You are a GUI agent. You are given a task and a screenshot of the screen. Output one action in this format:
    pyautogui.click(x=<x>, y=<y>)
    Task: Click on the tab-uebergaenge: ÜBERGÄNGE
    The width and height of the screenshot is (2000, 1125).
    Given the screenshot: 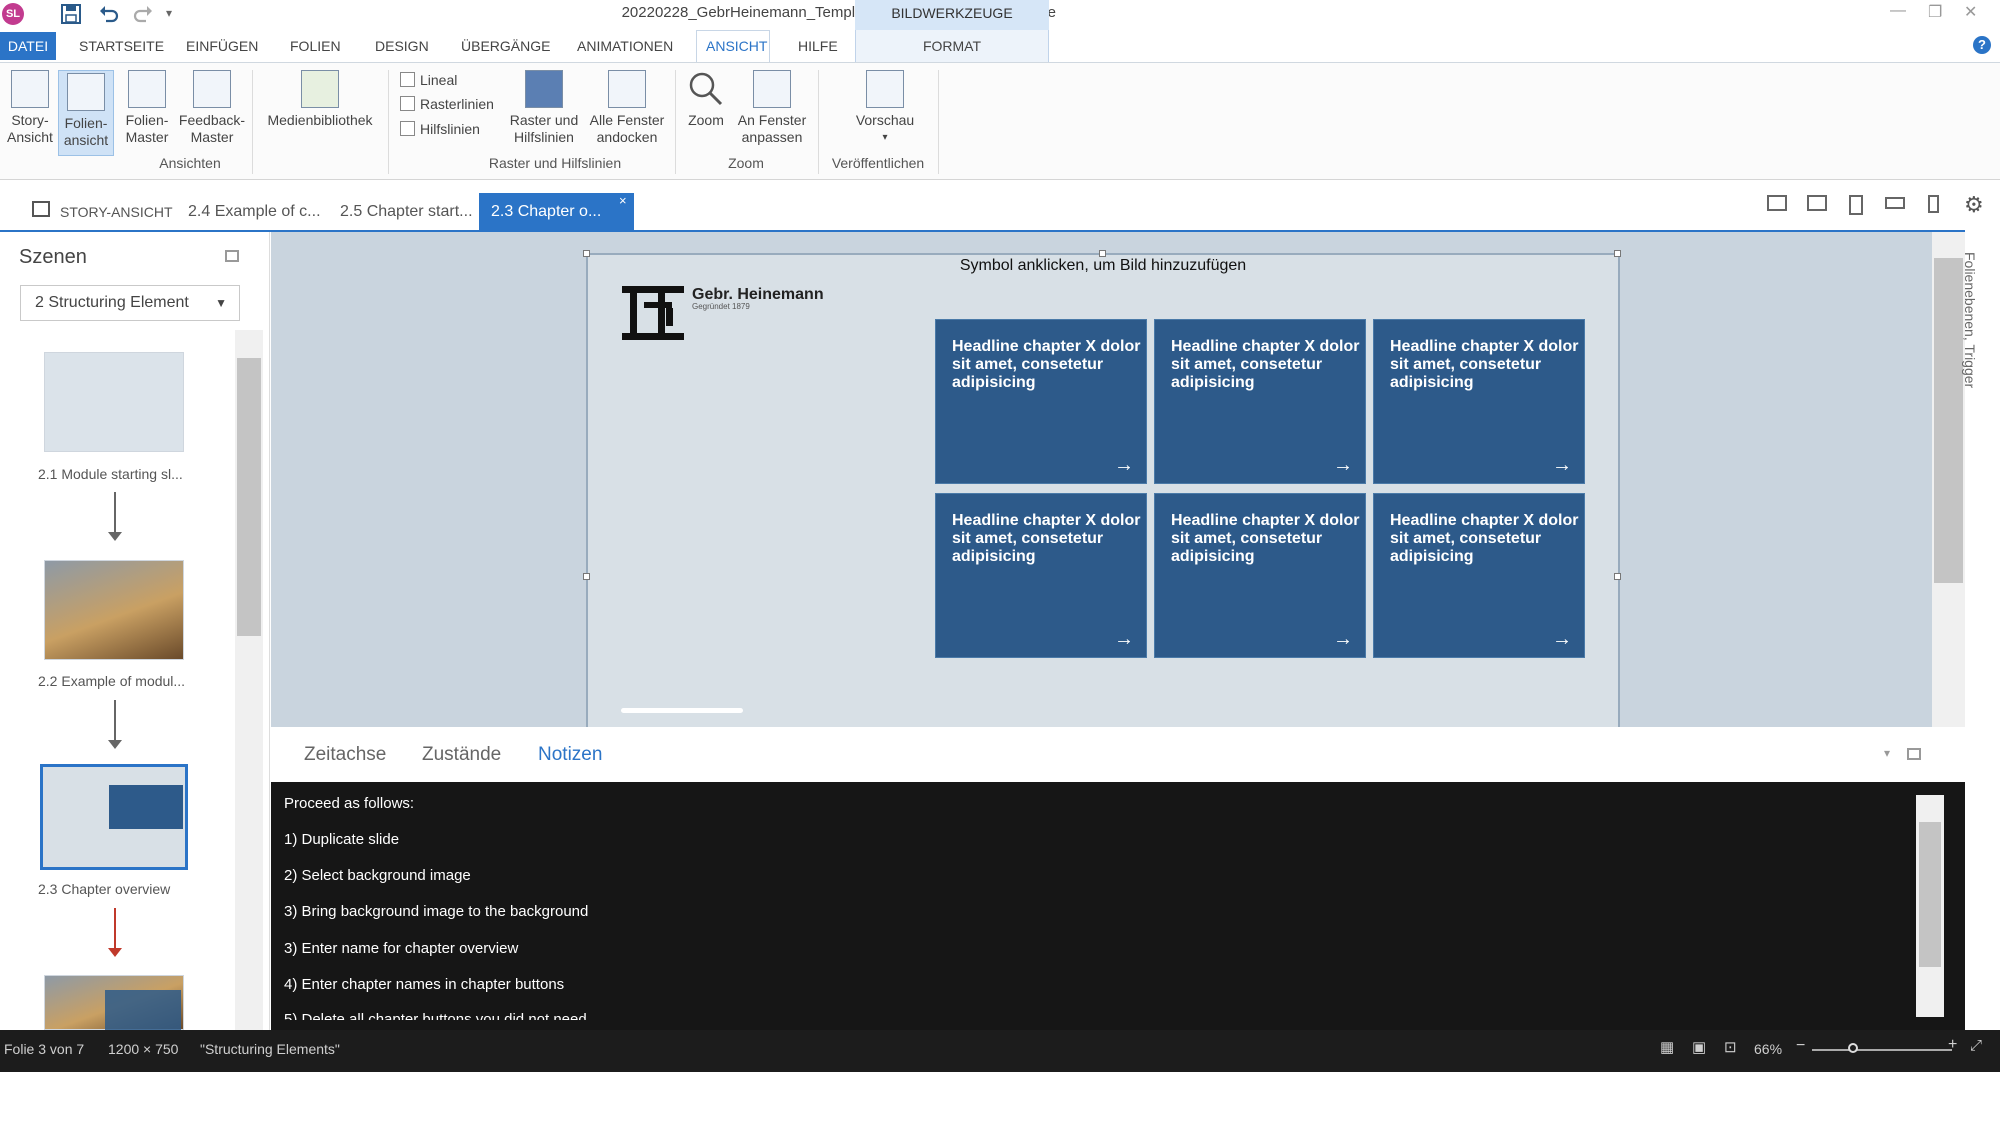 What is the action you would take?
    pyautogui.click(x=505, y=46)
    